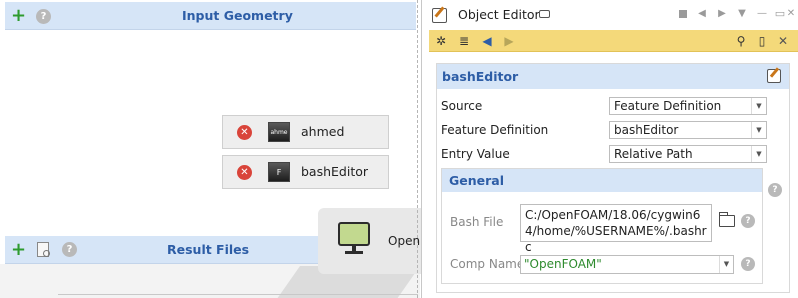  Describe the element at coordinates (727, 219) in the screenshot. I see `folder-icon` at that location.